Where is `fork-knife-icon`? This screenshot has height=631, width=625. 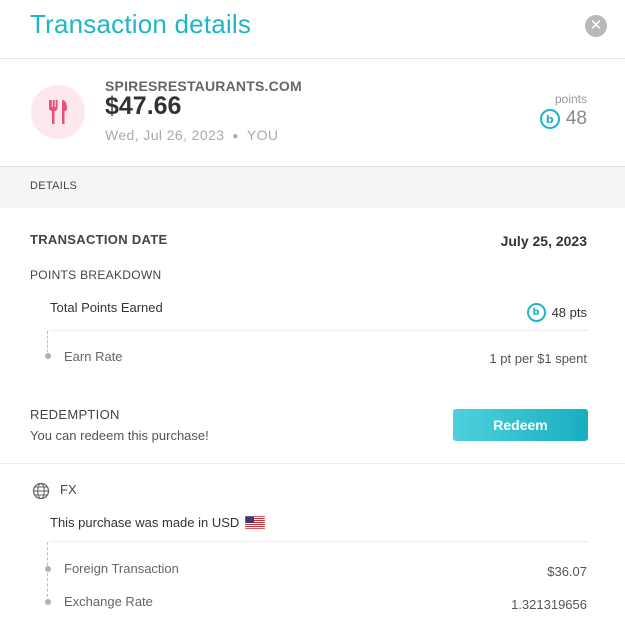 fork-knife-icon is located at coordinates (58, 112).